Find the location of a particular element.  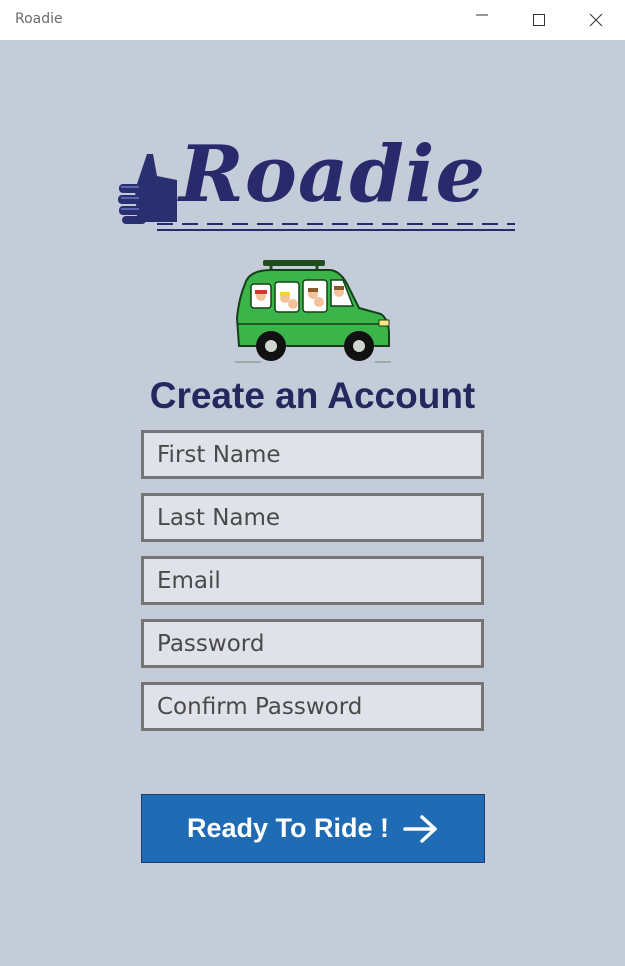

thumbs-up-icon is located at coordinates (147, 189).